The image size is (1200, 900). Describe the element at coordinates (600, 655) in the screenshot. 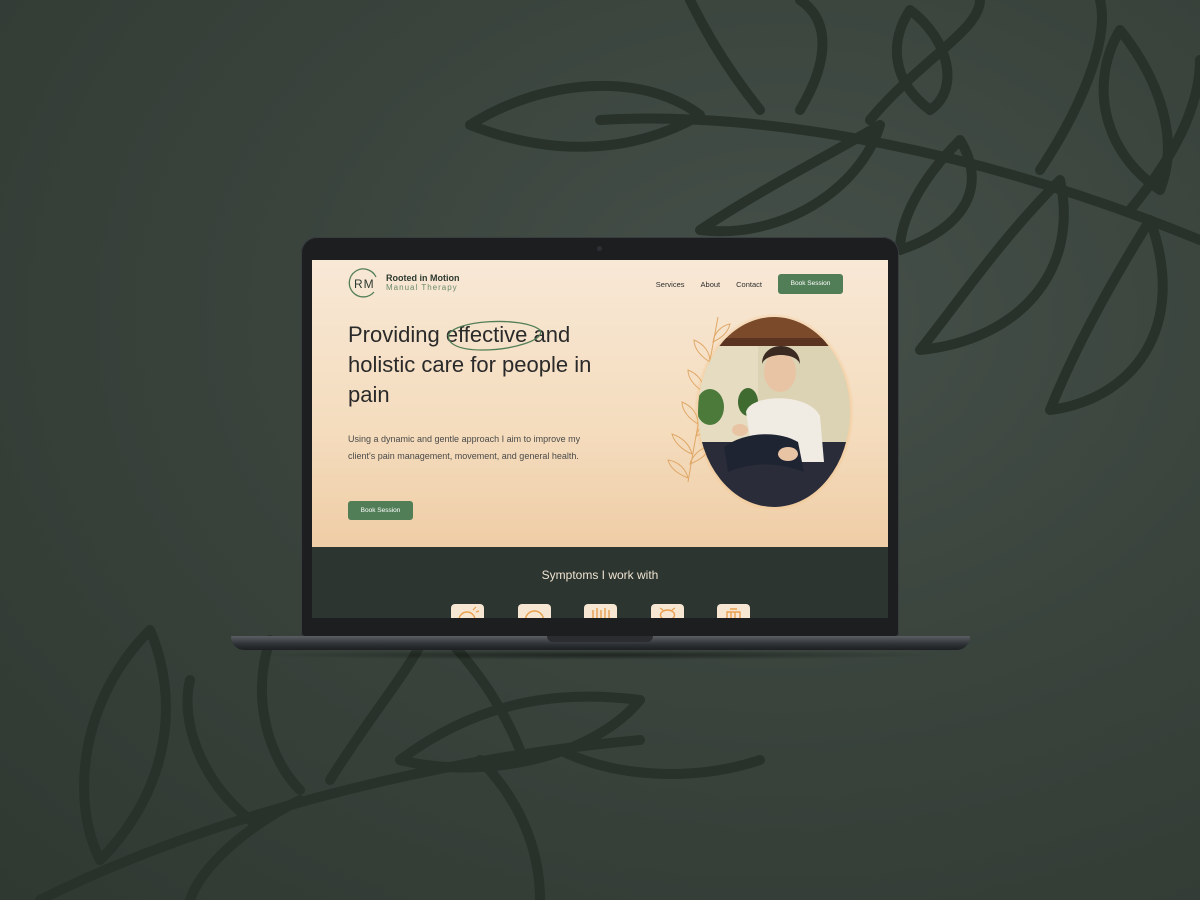

I see `laptop-shadow` at that location.